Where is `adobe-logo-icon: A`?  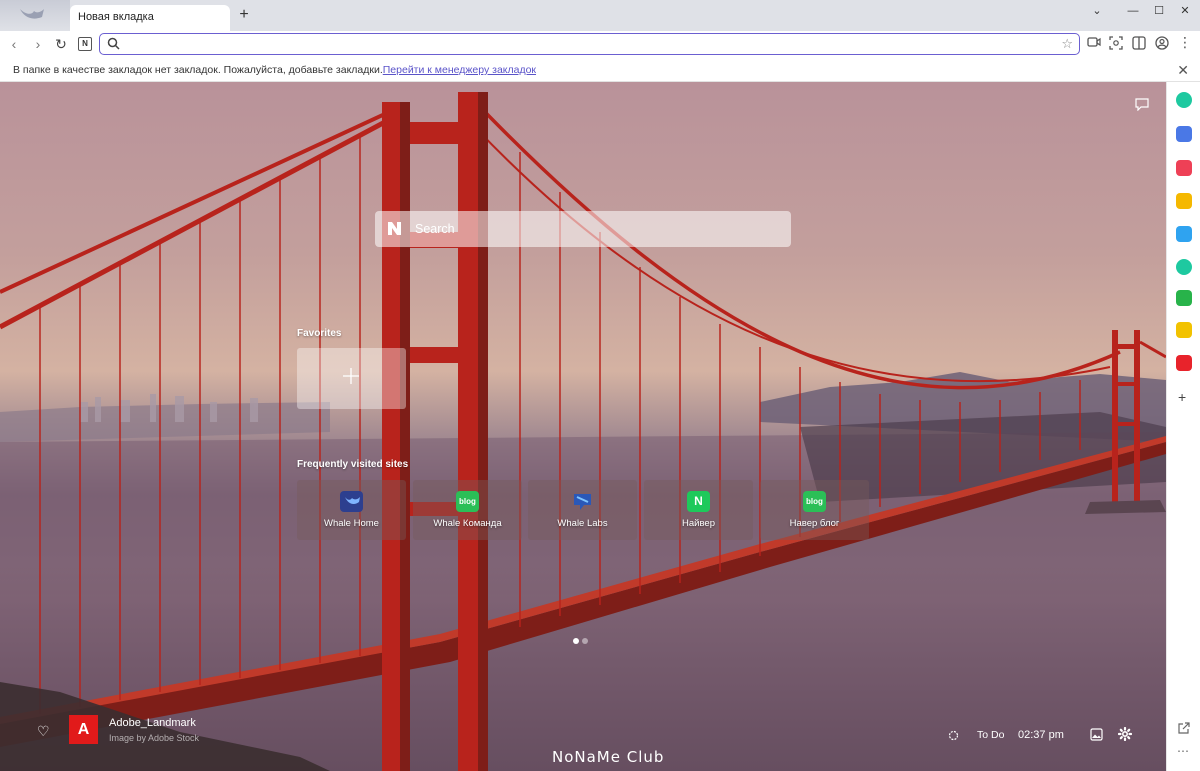 adobe-logo-icon: A is located at coordinates (83, 729).